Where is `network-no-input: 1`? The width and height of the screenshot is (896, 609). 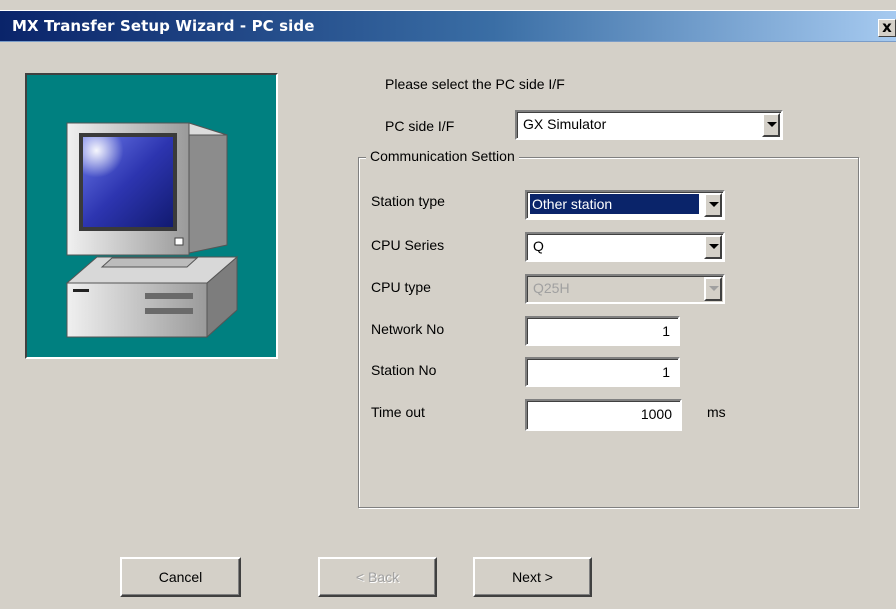 network-no-input: 1 is located at coordinates (602, 331).